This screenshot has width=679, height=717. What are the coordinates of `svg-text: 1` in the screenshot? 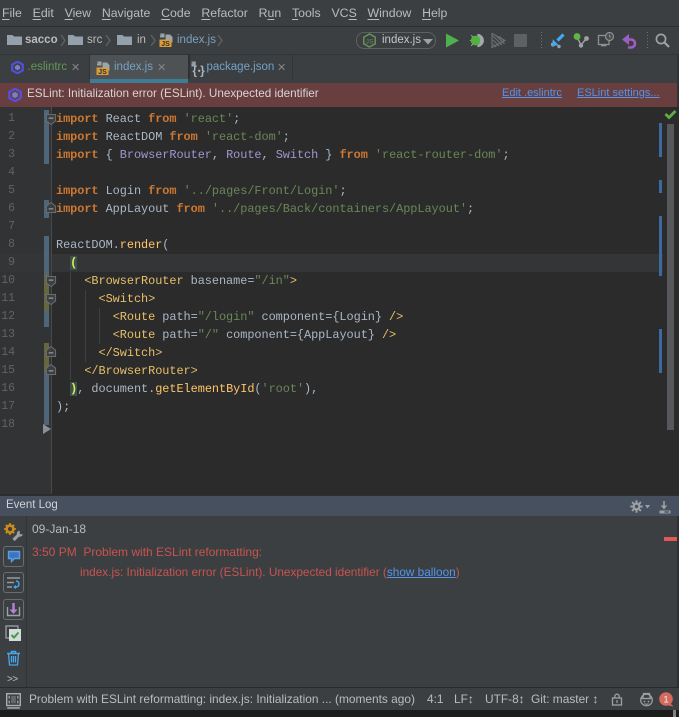 It's located at (665, 699).